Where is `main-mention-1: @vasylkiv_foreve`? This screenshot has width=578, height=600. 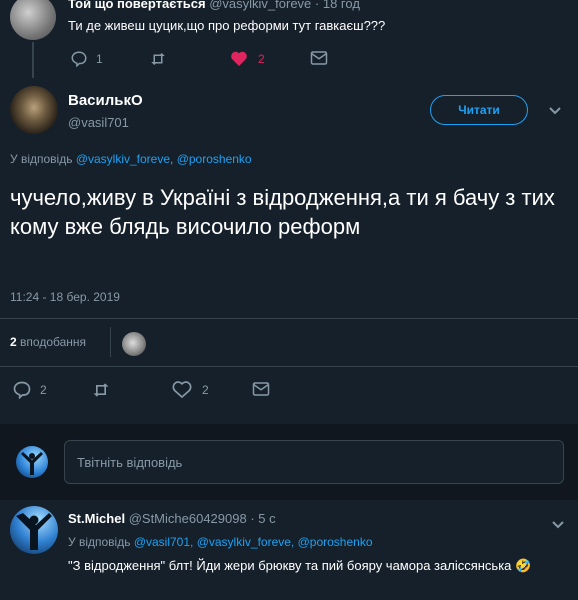 main-mention-1: @vasylkiv_foreve is located at coordinates (123, 159).